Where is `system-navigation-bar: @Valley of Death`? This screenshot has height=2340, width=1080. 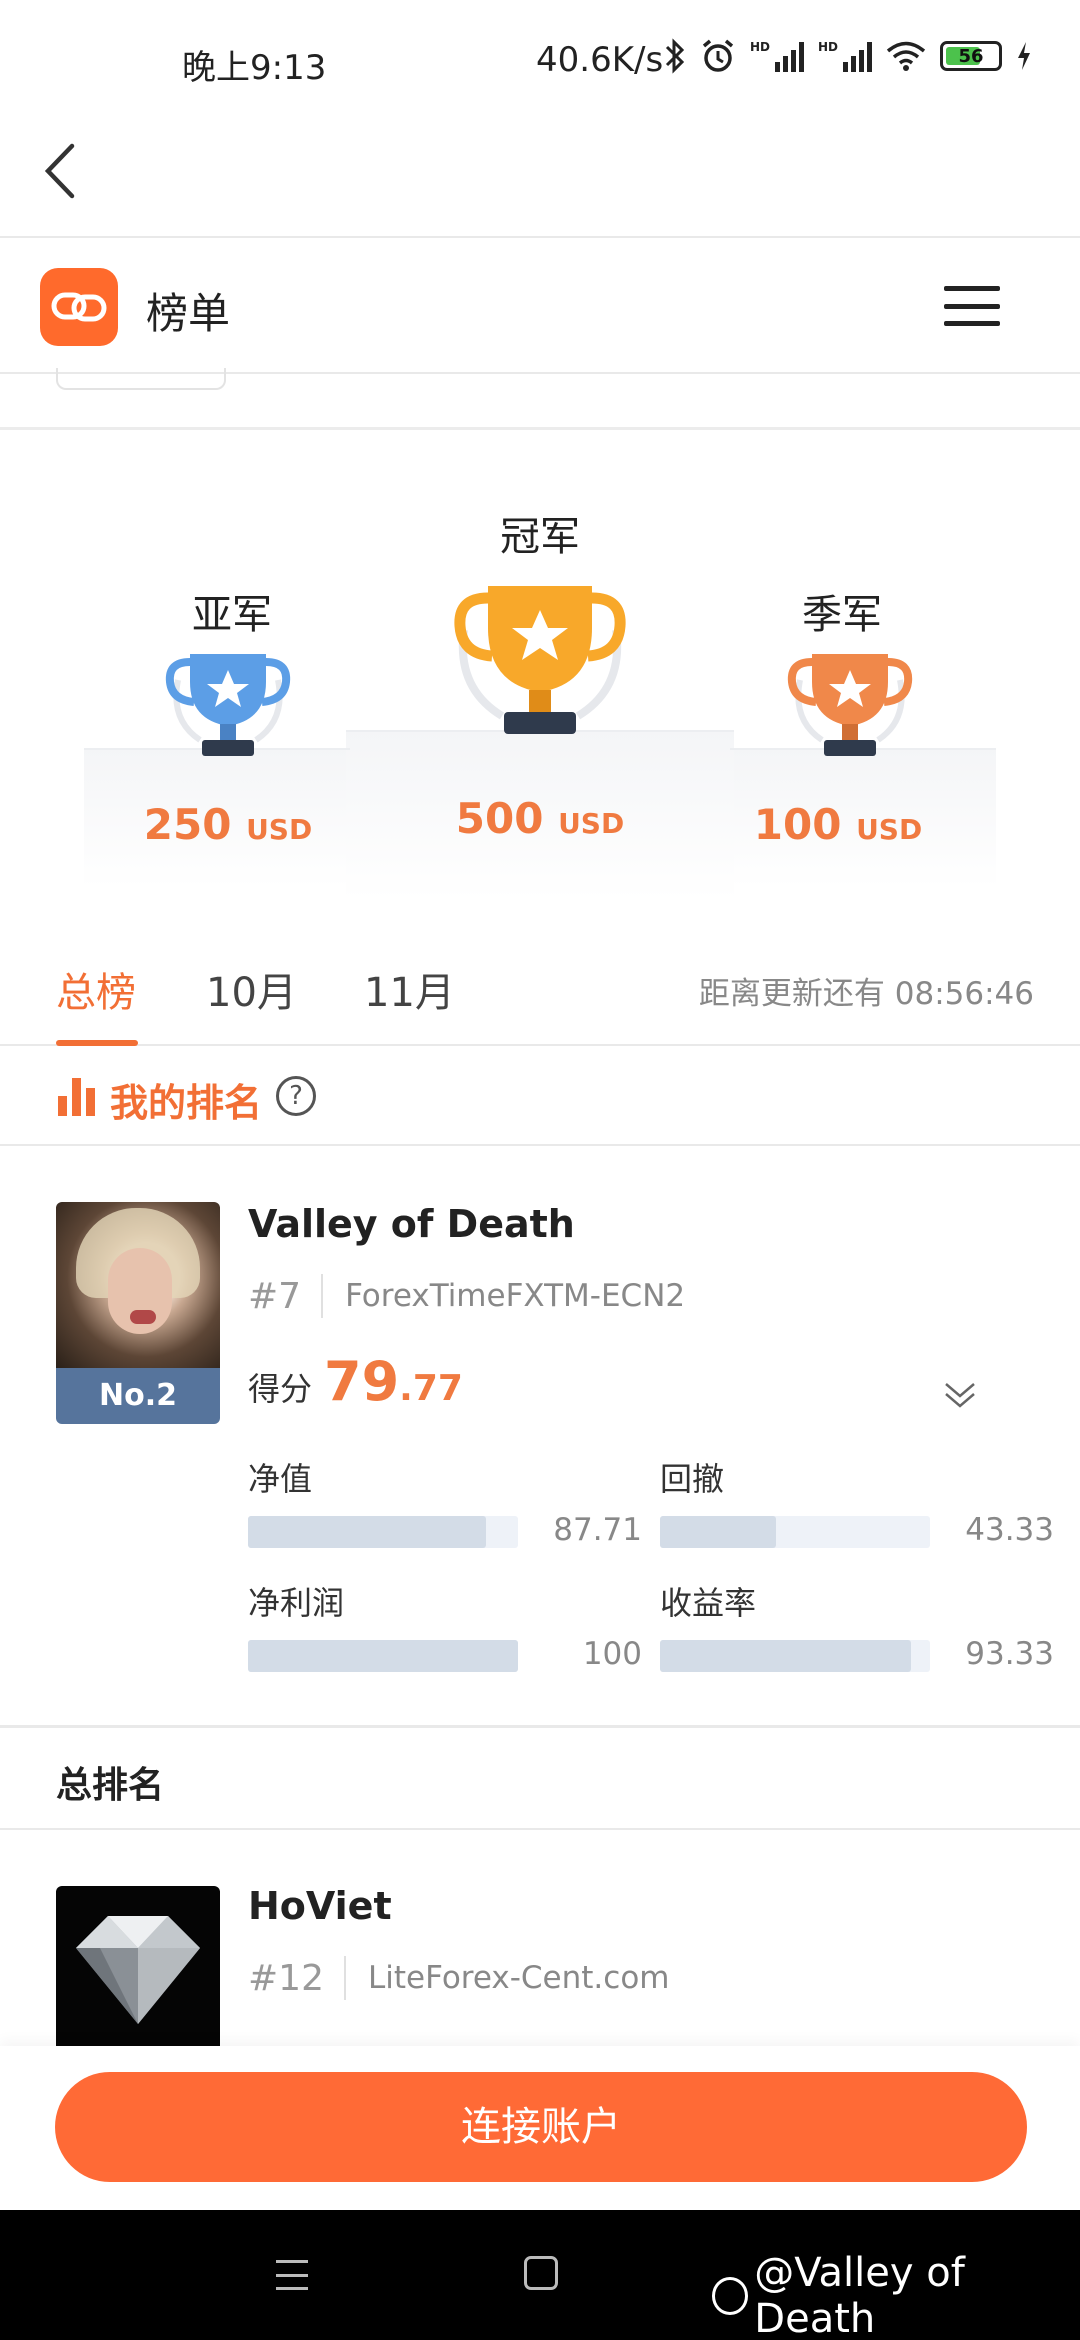 system-navigation-bar: @Valley of Death is located at coordinates (540, 2275).